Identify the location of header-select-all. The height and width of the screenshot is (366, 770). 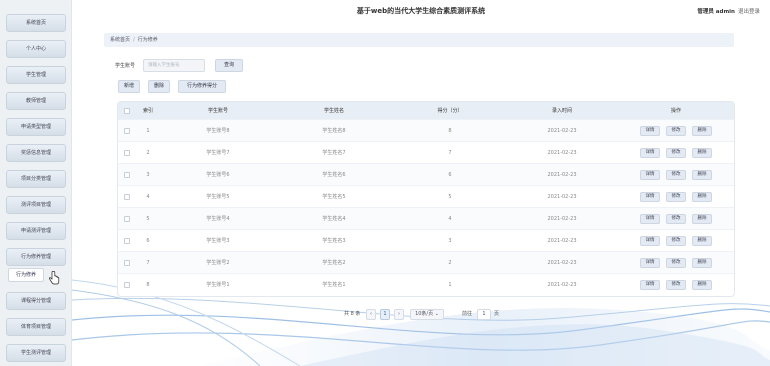
(127, 110).